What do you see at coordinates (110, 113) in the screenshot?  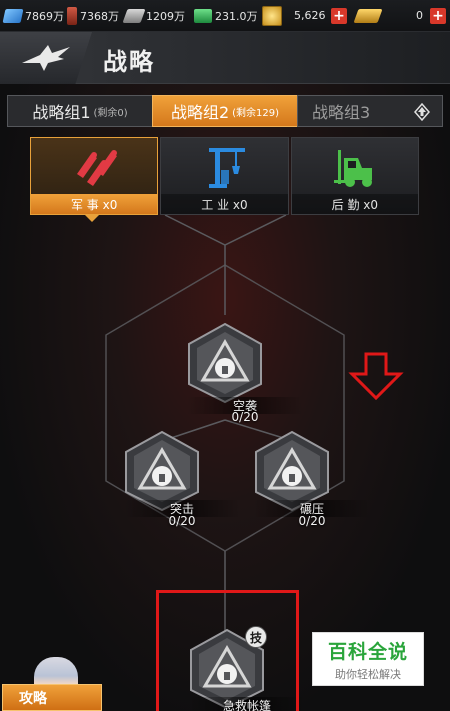 I see `tab-remaining: (剩余0)` at bounding box center [110, 113].